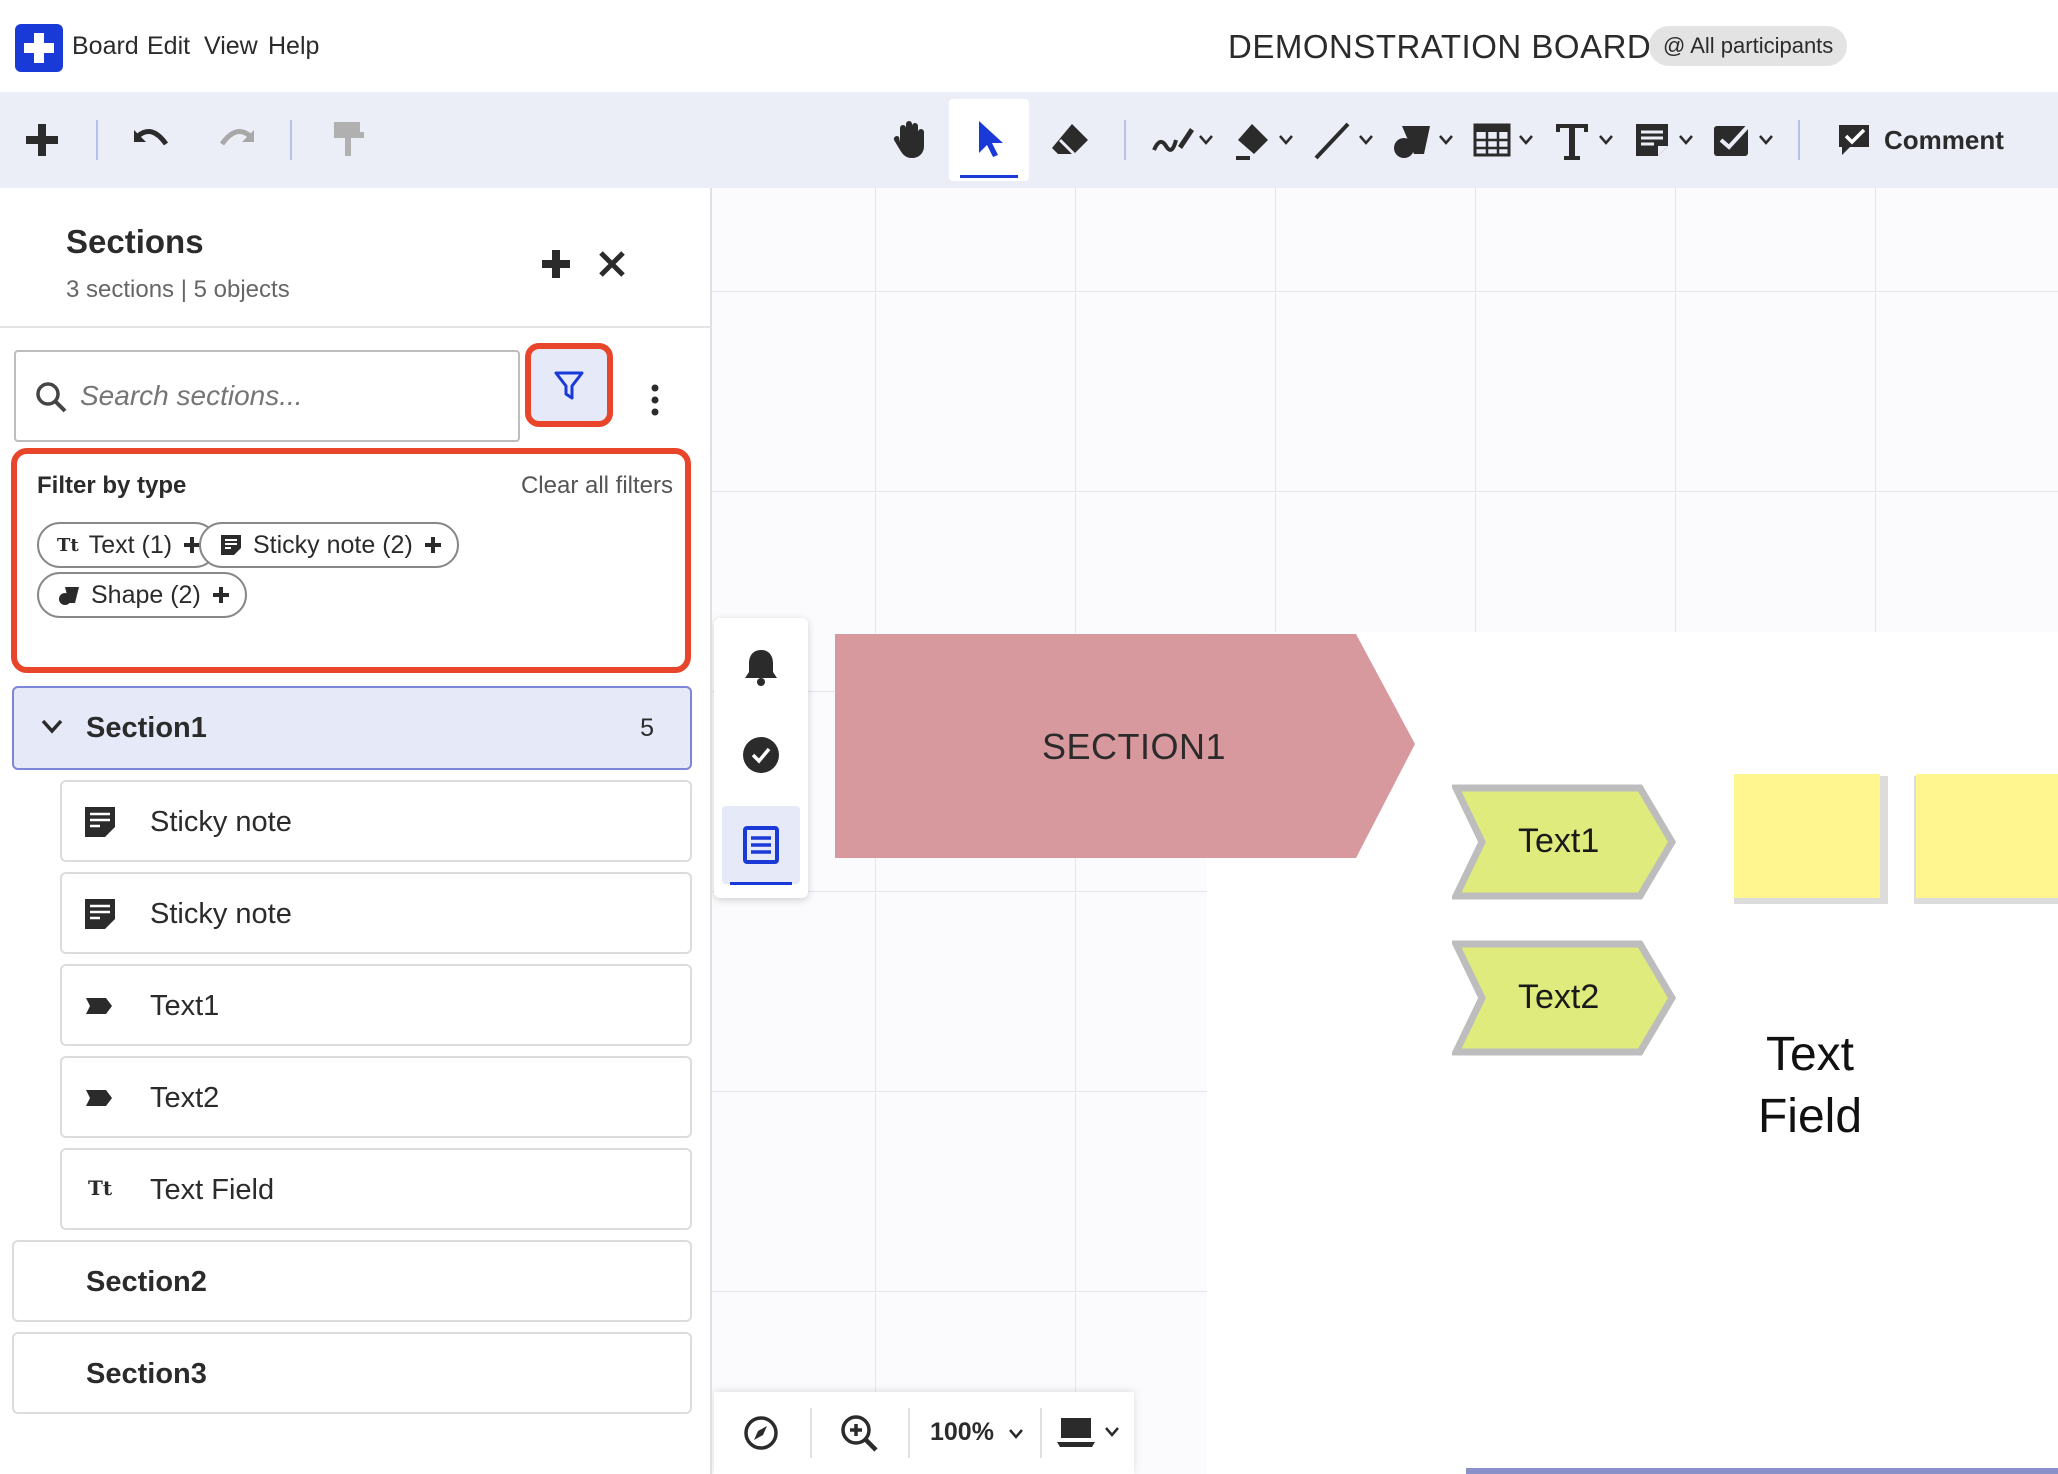  Describe the element at coordinates (910, 140) in the screenshot. I see `hand-icon` at that location.